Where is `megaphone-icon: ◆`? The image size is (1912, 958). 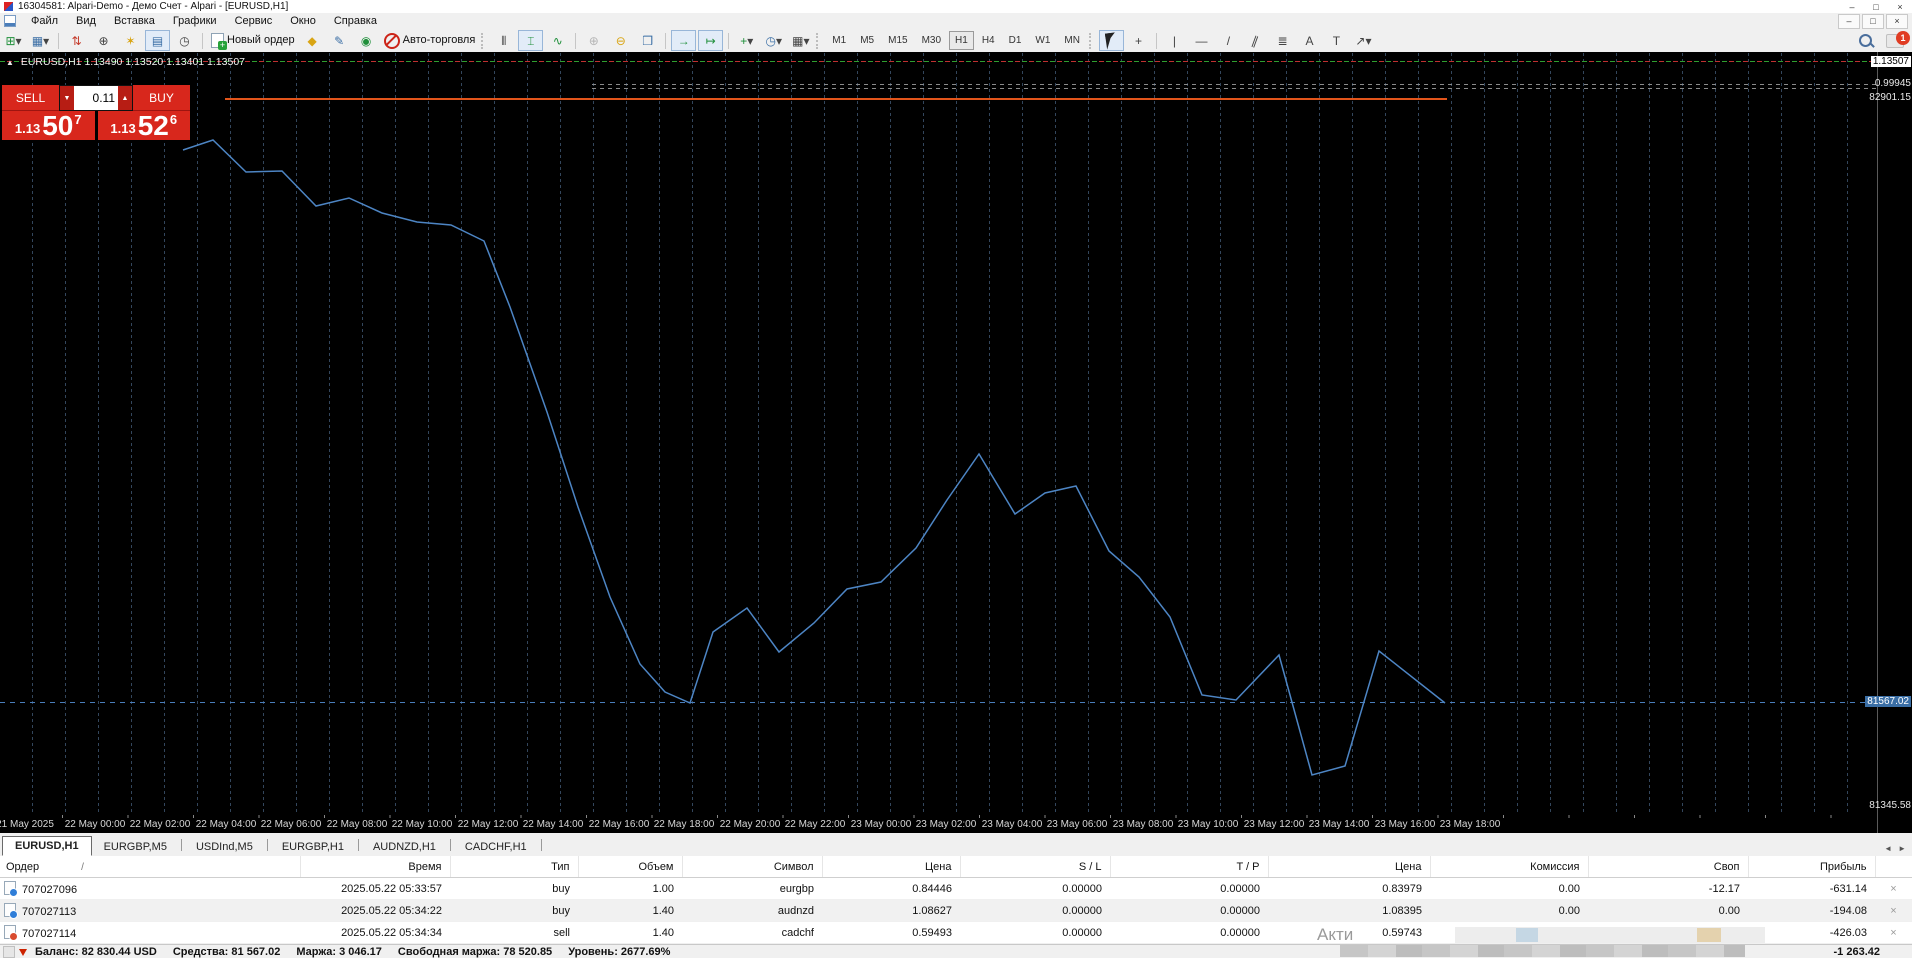
megaphone-icon: ◆ is located at coordinates (312, 40).